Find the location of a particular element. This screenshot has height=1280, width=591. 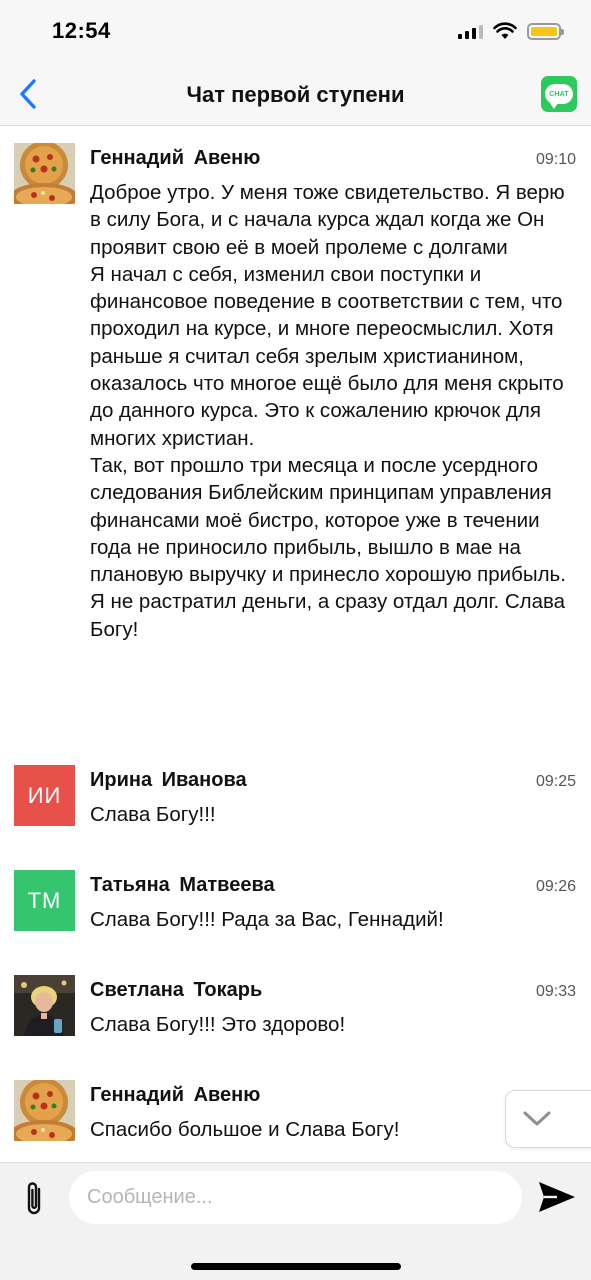

avatar: ТМ is located at coordinates (44, 900).